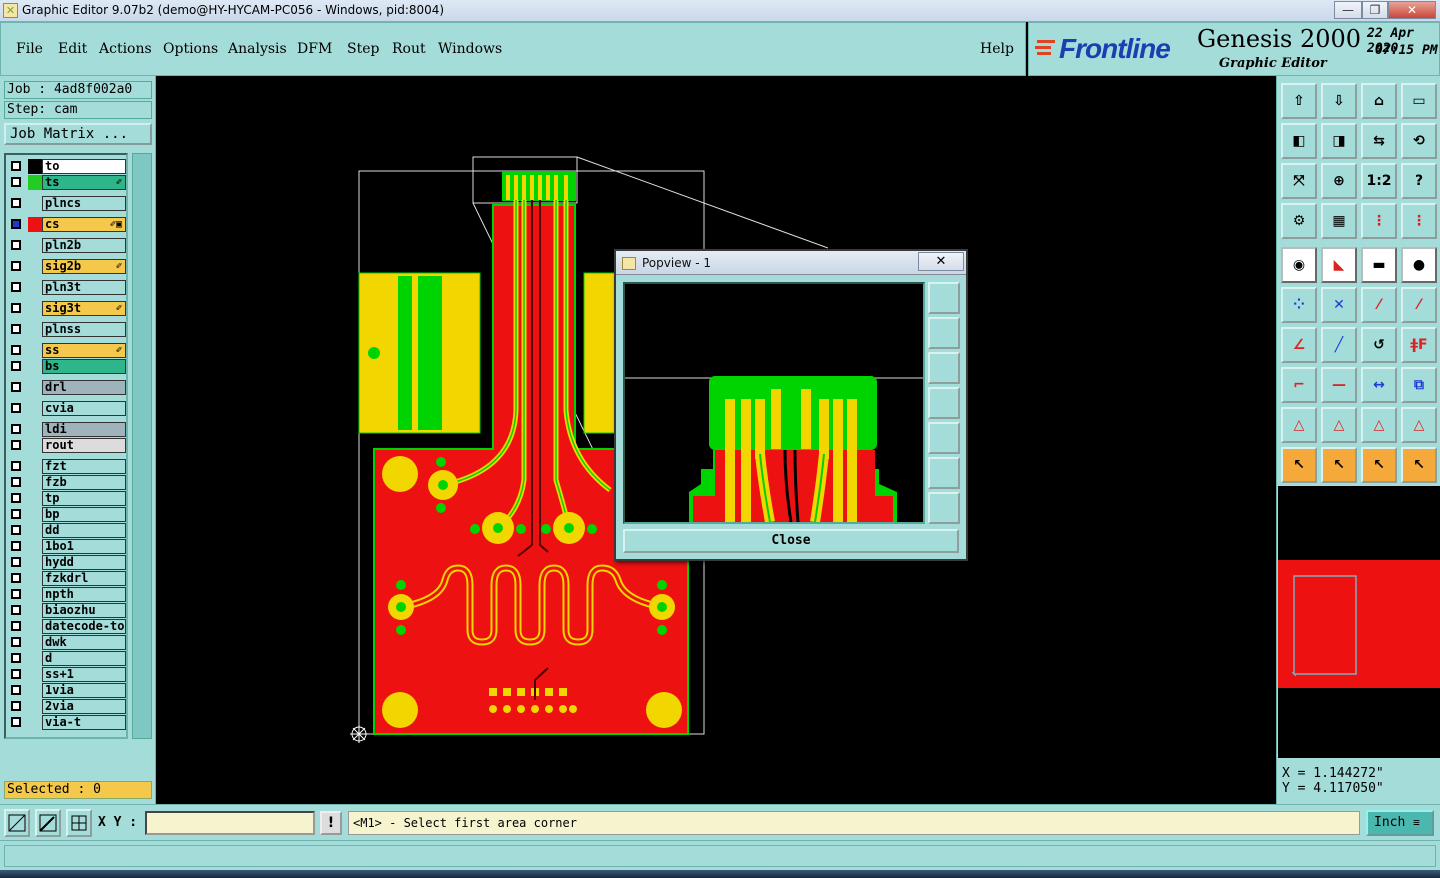 Image resolution: width=1440 pixels, height=878 pixels. I want to click on layer-row-rout: rout, so click(67, 445).